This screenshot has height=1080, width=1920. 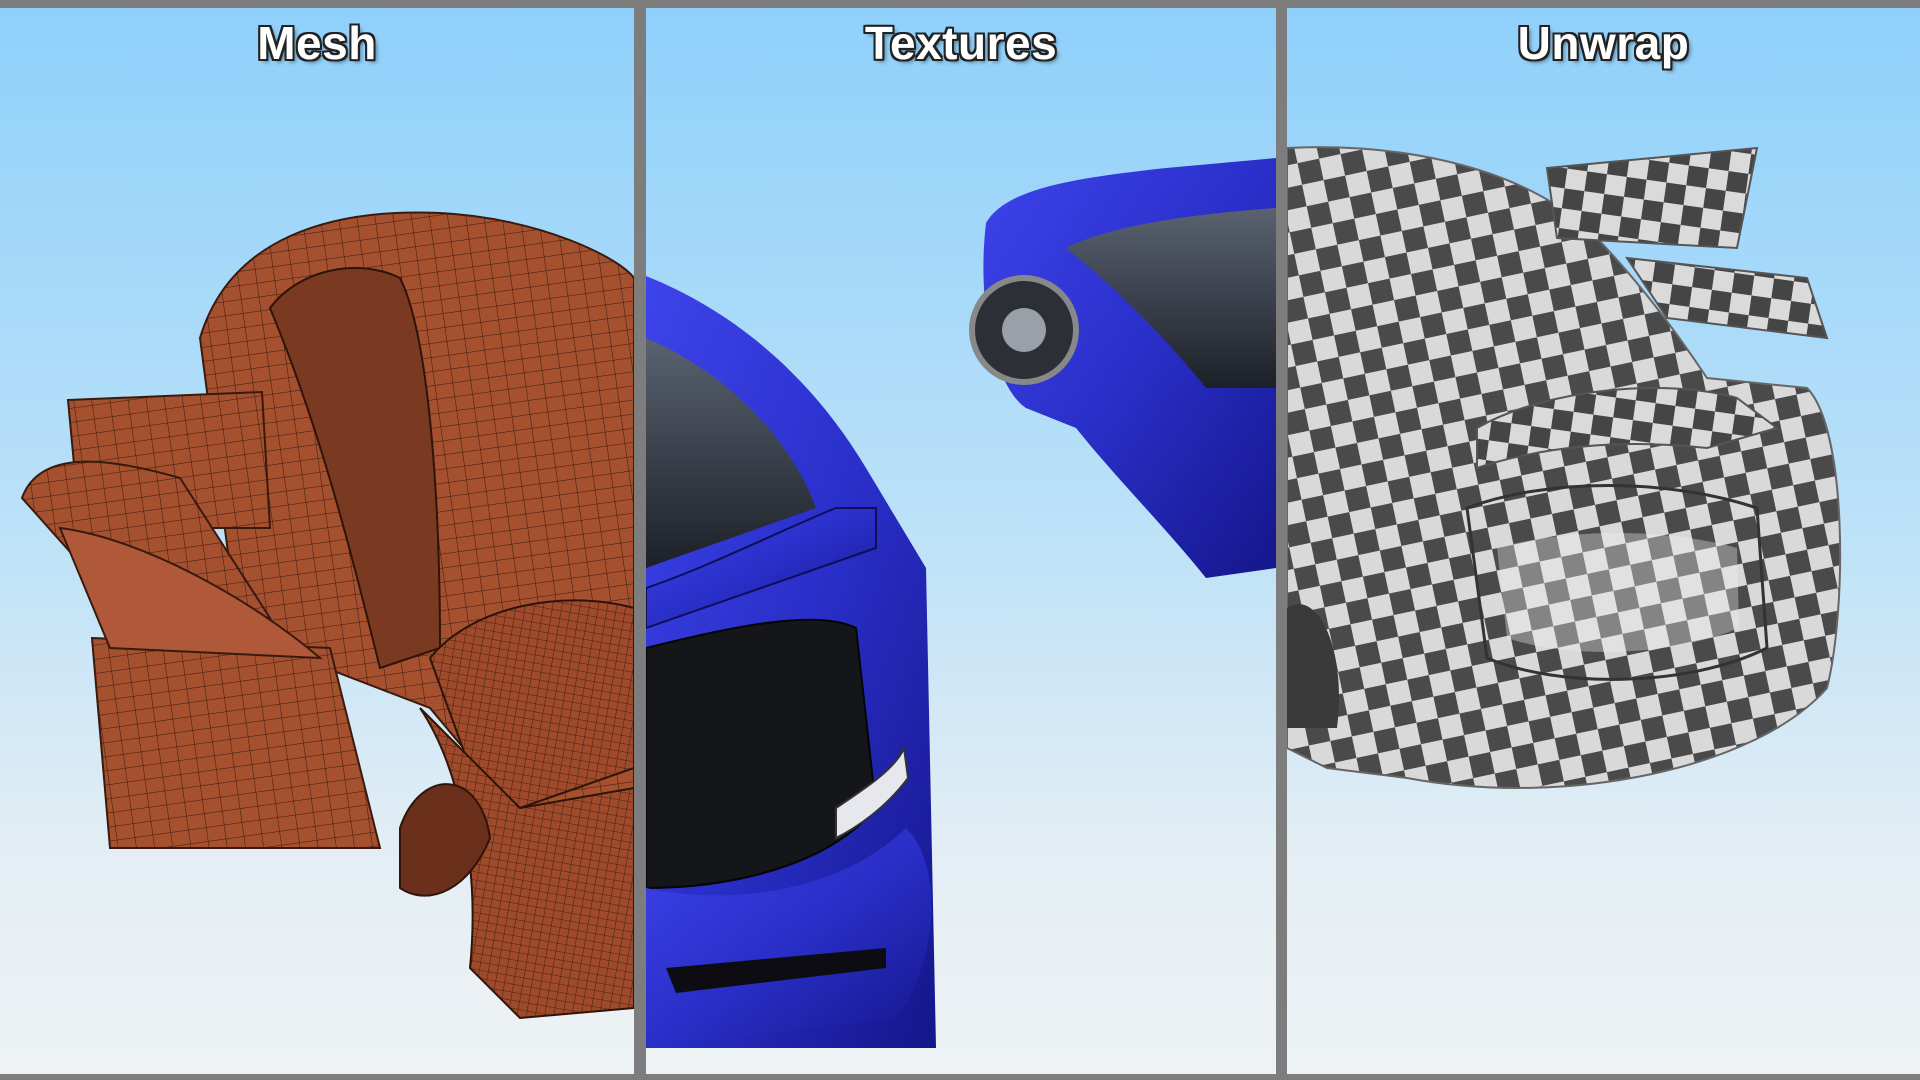 I want to click on panel-title-unwrap: Unwrap, so click(x=1603, y=43).